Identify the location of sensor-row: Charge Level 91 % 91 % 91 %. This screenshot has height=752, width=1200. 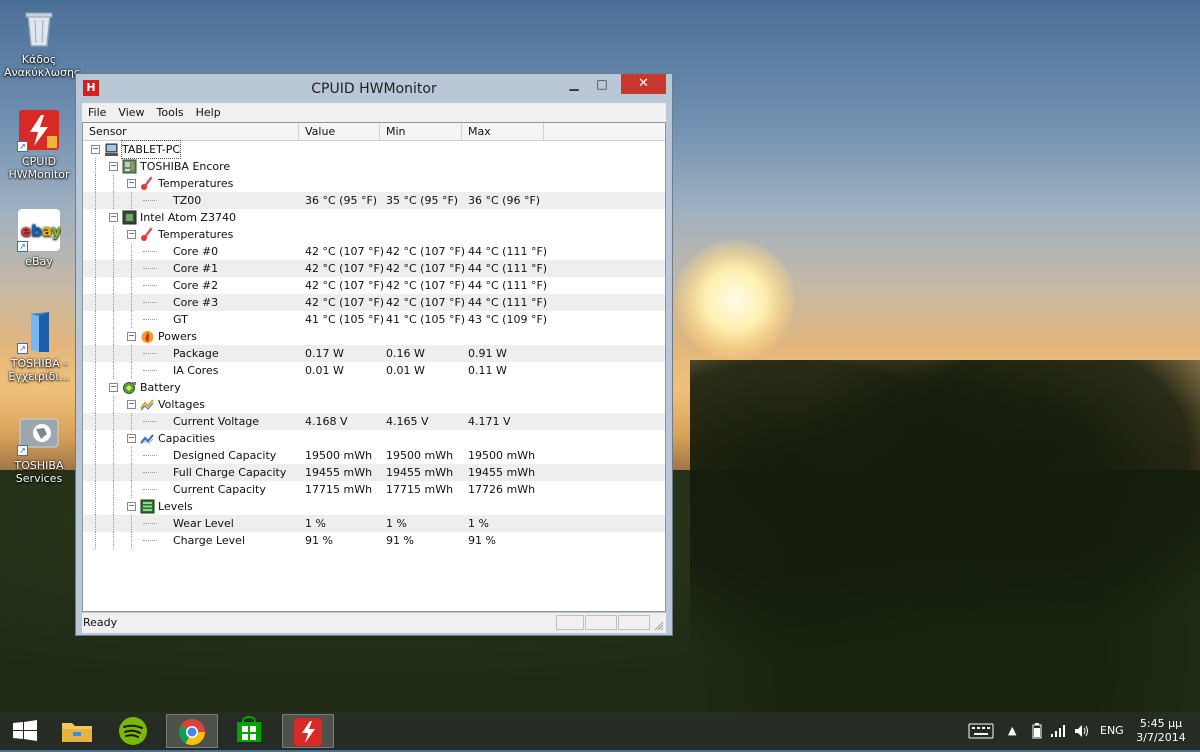
(374, 540).